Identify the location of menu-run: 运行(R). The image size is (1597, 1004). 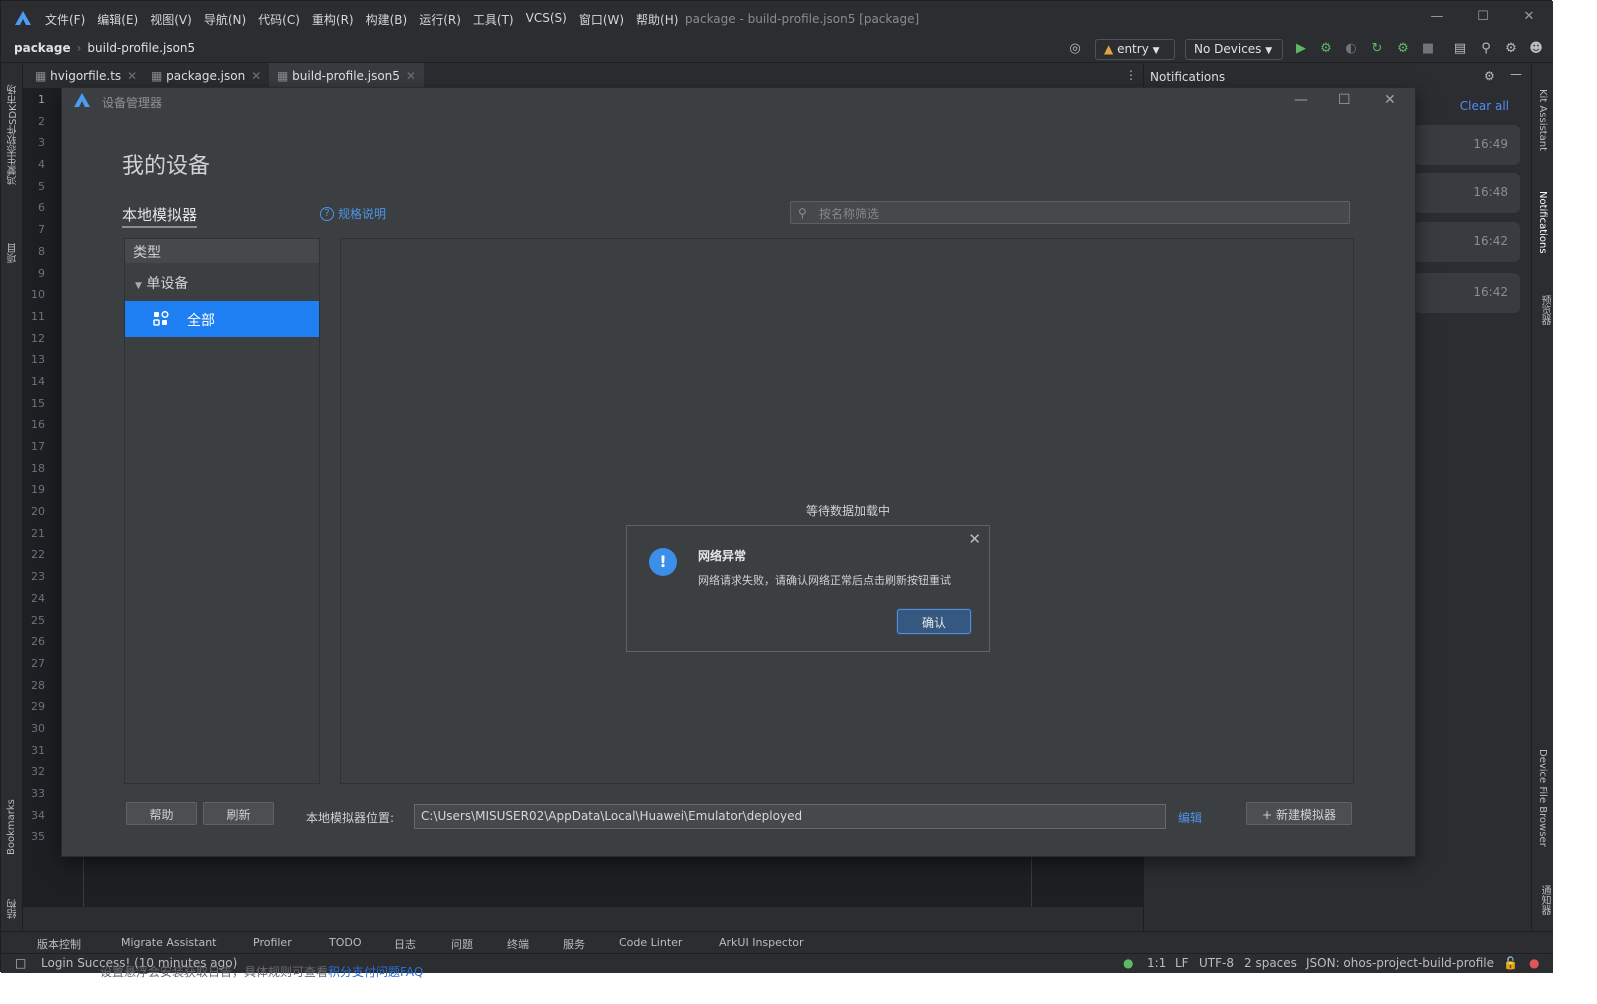
(440, 19).